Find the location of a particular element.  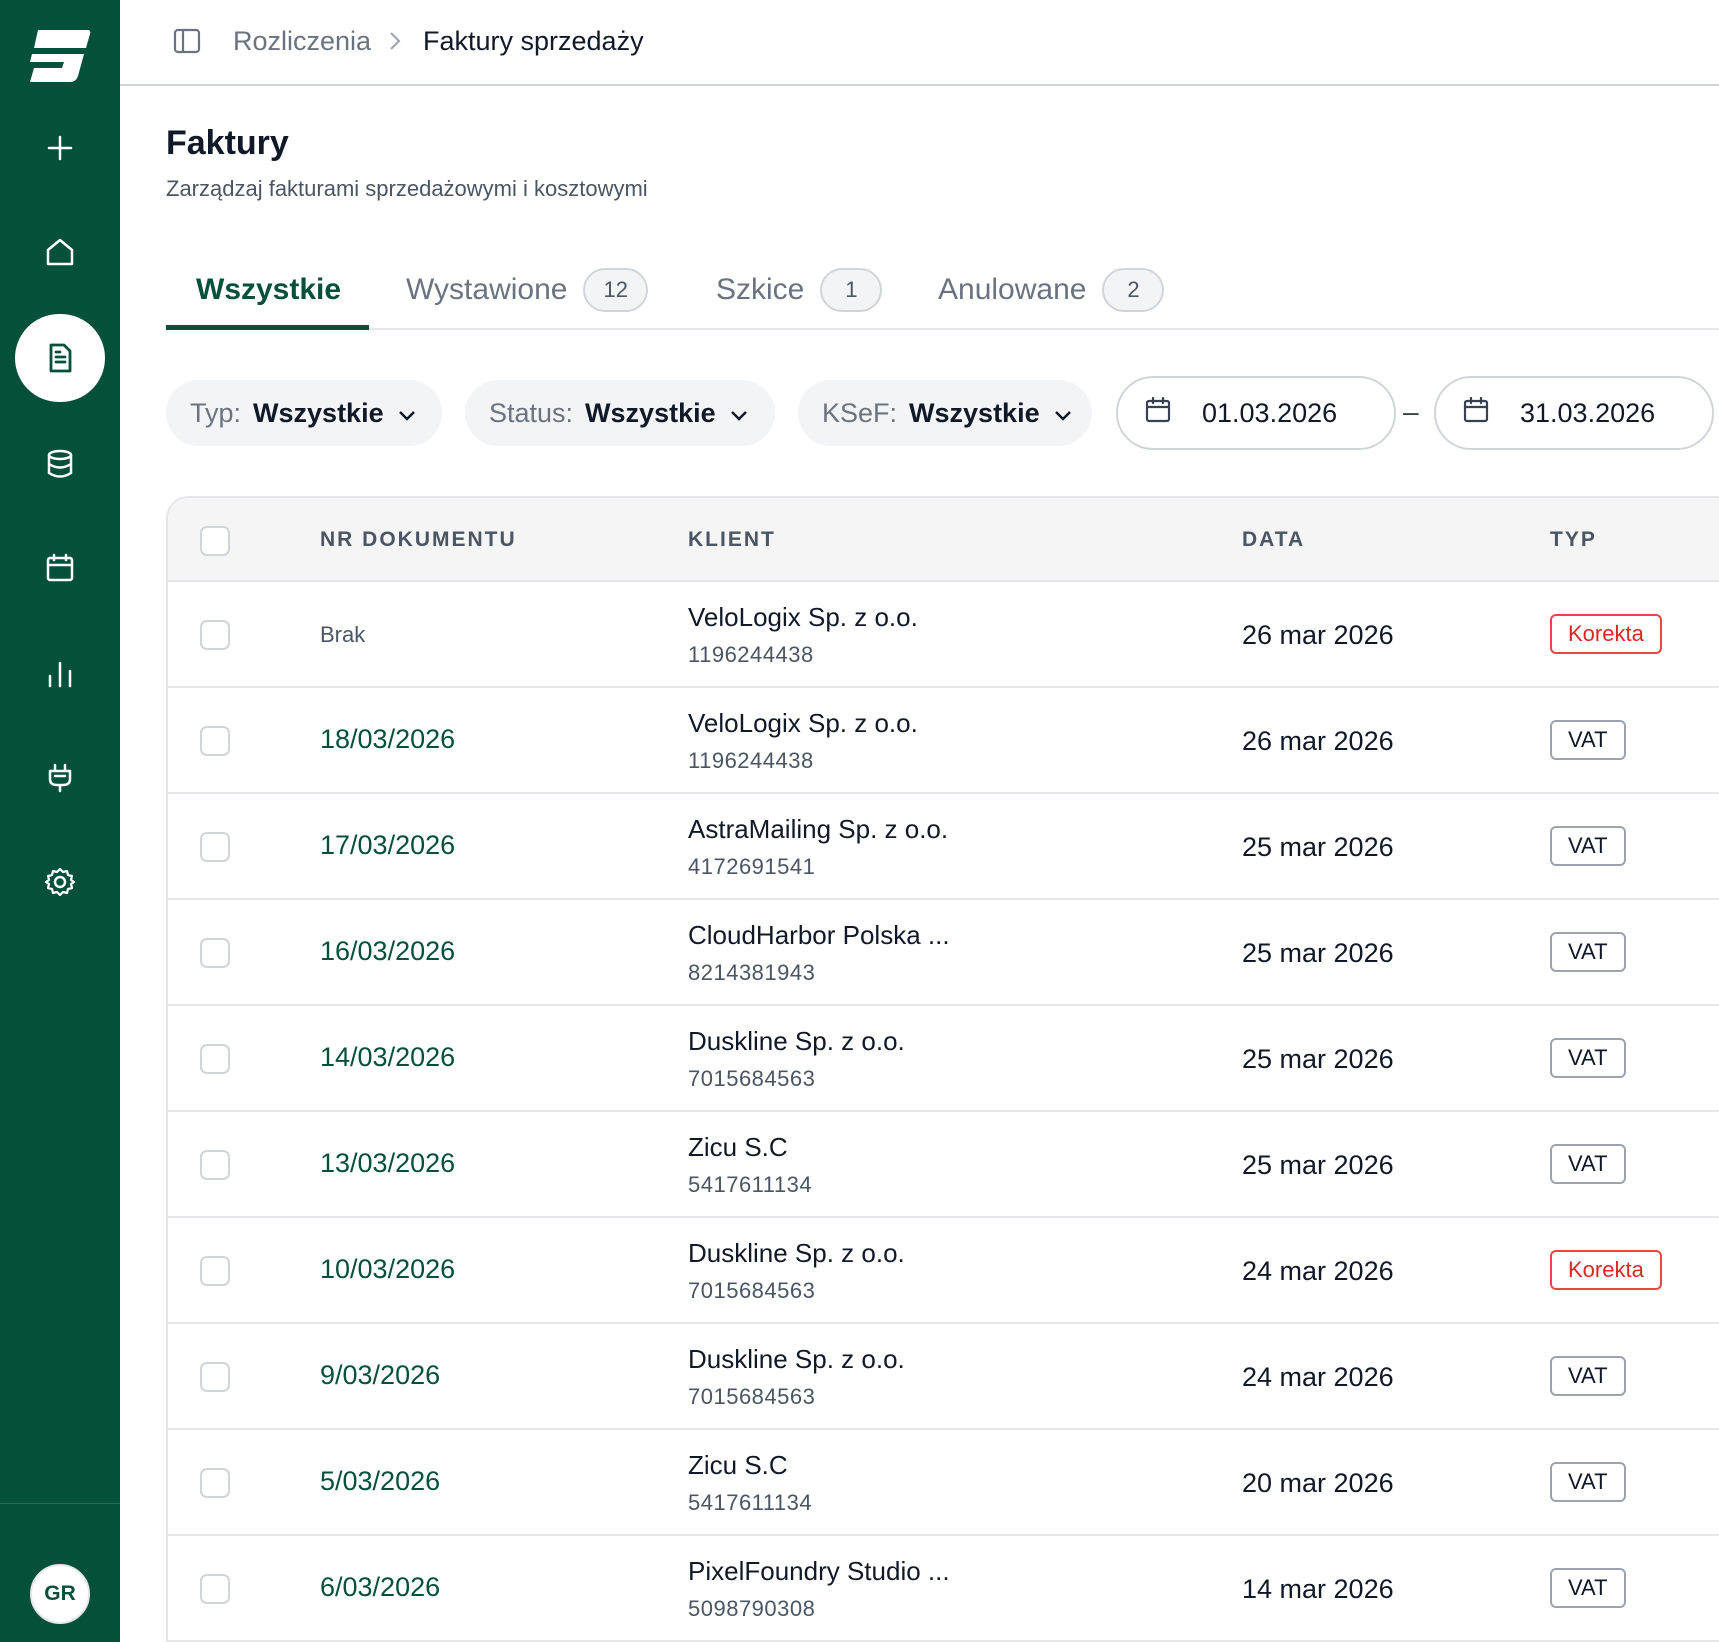

select-all-checkbox is located at coordinates (215, 541).